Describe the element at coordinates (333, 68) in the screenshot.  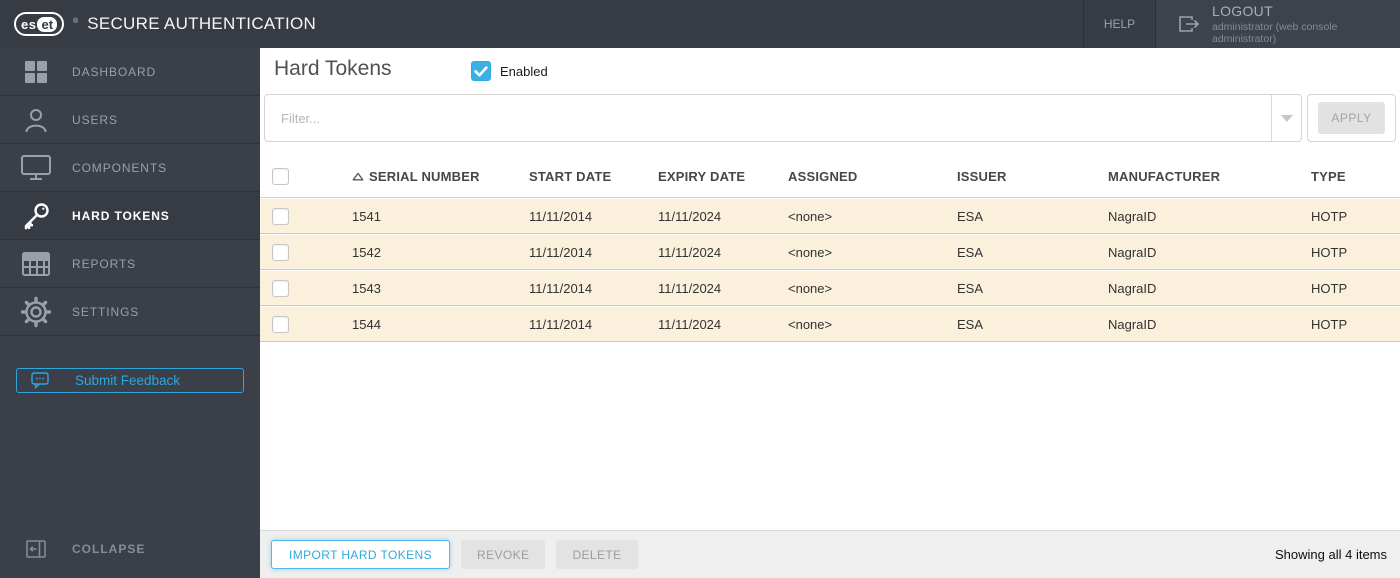
I see `page-title: Hard Tokens` at that location.